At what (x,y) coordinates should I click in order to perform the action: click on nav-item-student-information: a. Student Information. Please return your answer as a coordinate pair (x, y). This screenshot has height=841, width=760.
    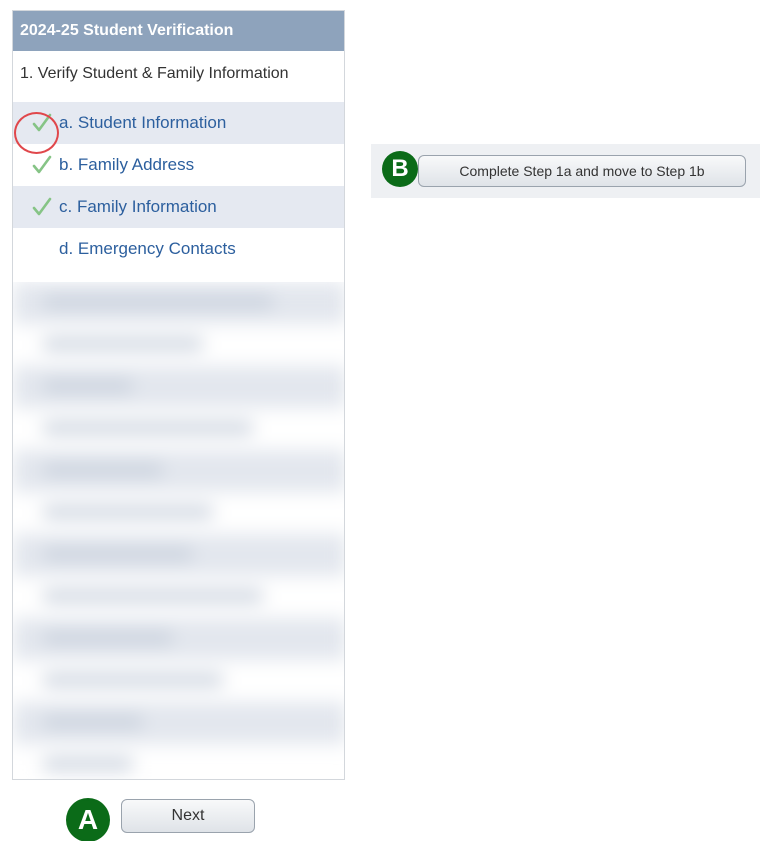
    Looking at the image, I should click on (178, 123).